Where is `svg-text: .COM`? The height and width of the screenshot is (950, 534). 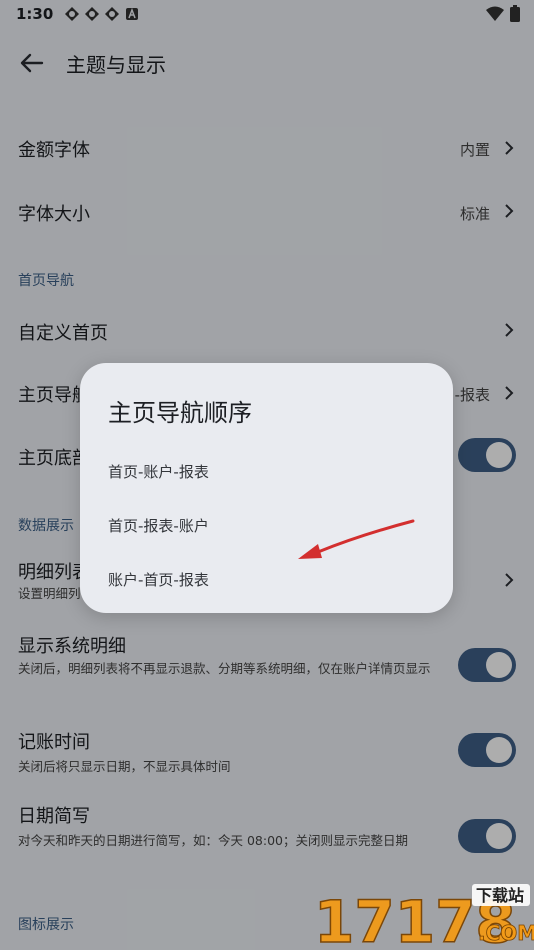
svg-text: .COM is located at coordinates (506, 933).